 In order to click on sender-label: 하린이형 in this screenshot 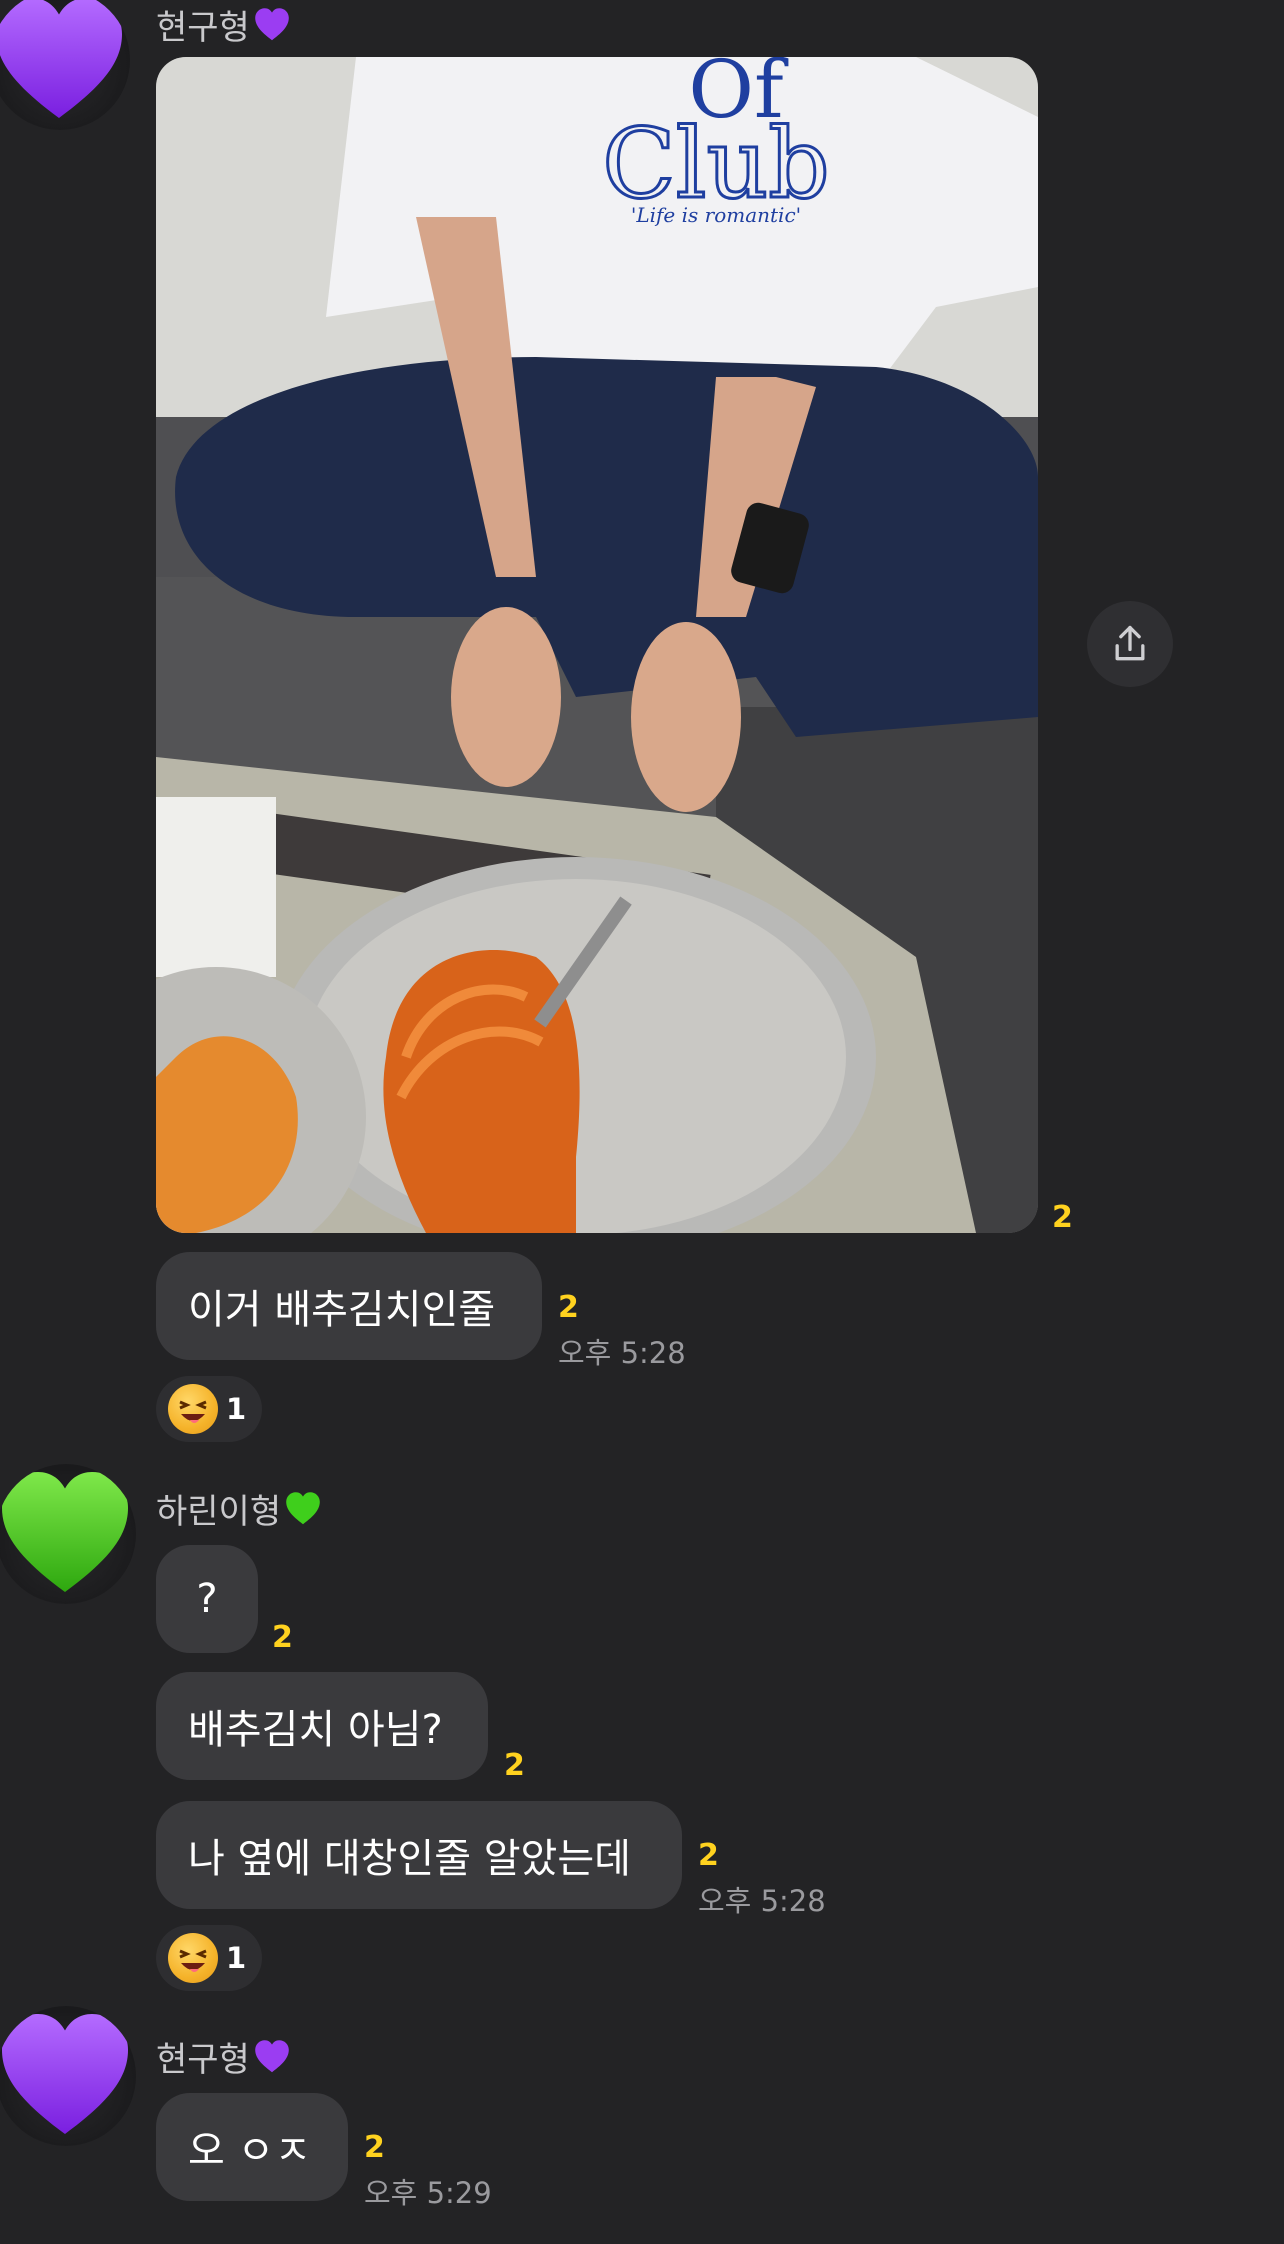, I will do `click(219, 1512)`.